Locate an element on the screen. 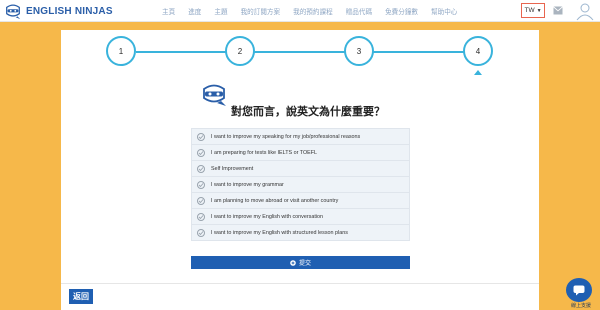  submit-label: 提交 is located at coordinates (304, 264).